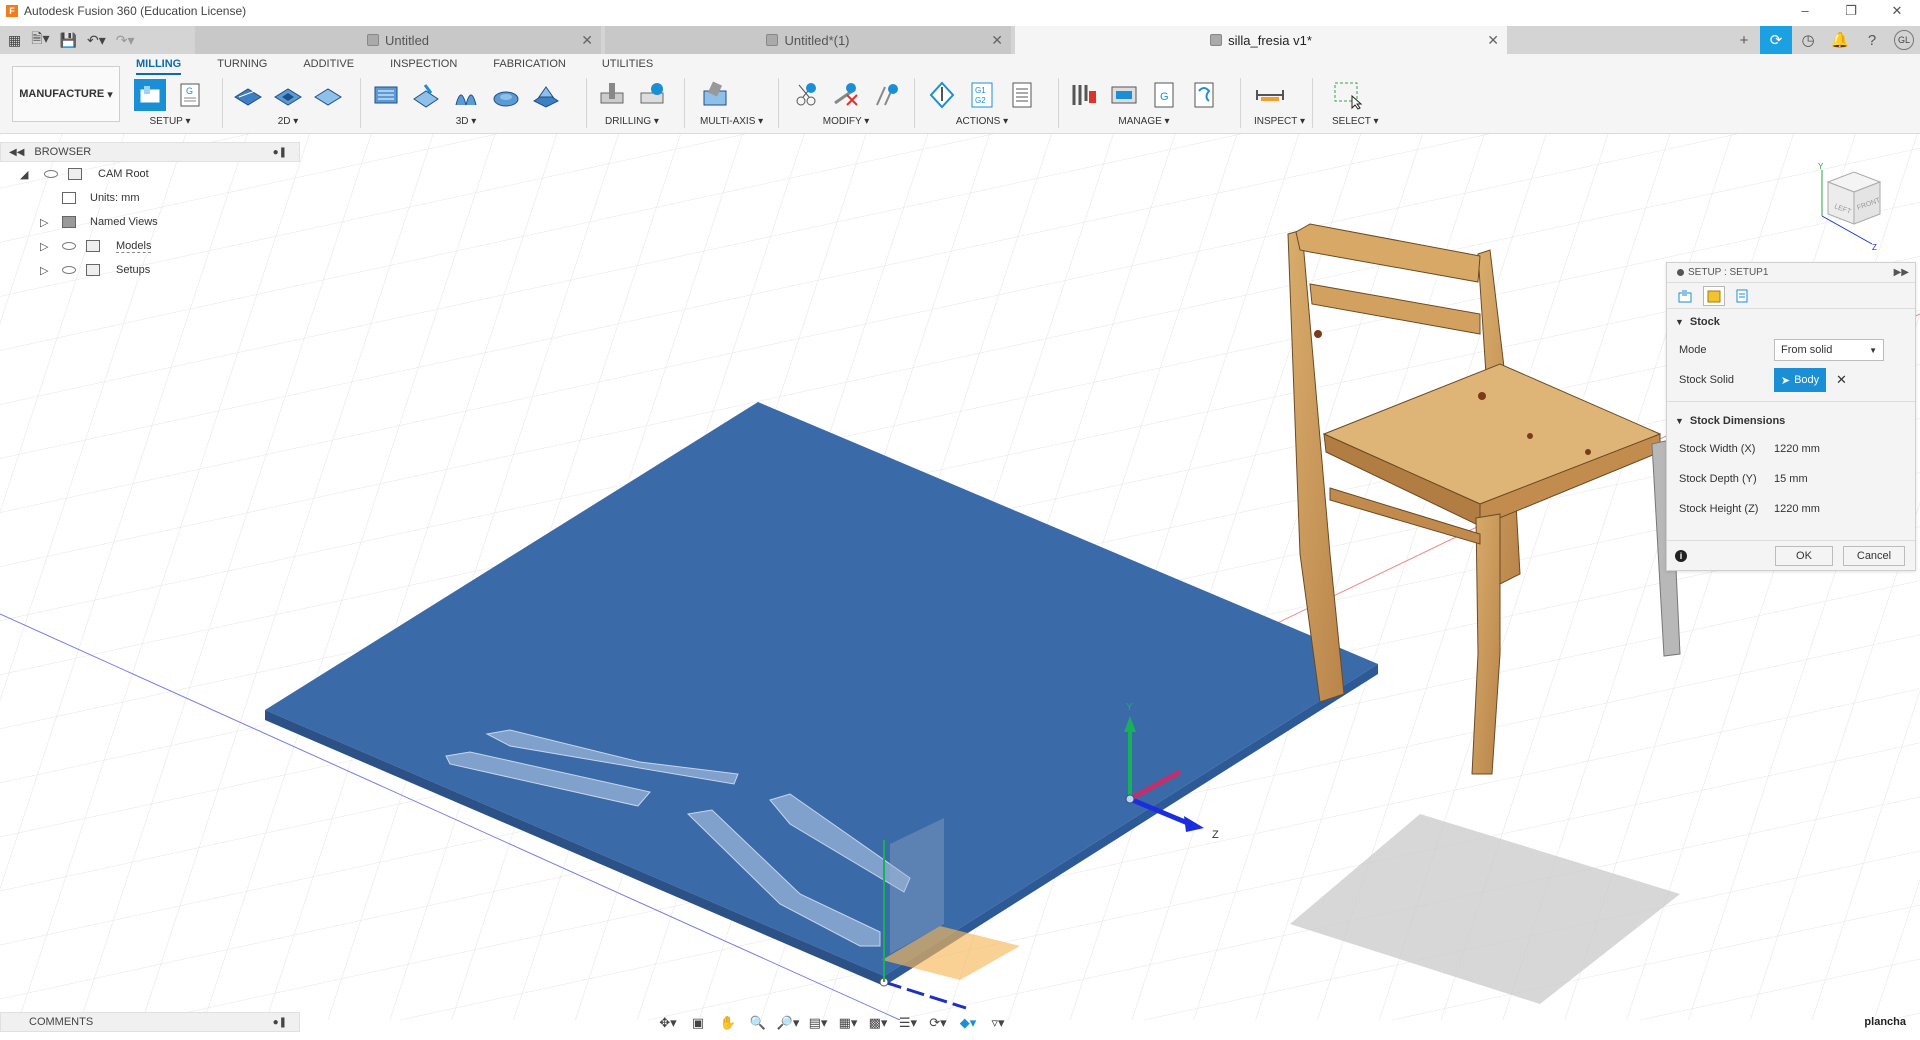  Describe the element at coordinates (1841, 380) in the screenshot. I see `clear-selection-icon: ✕` at that location.